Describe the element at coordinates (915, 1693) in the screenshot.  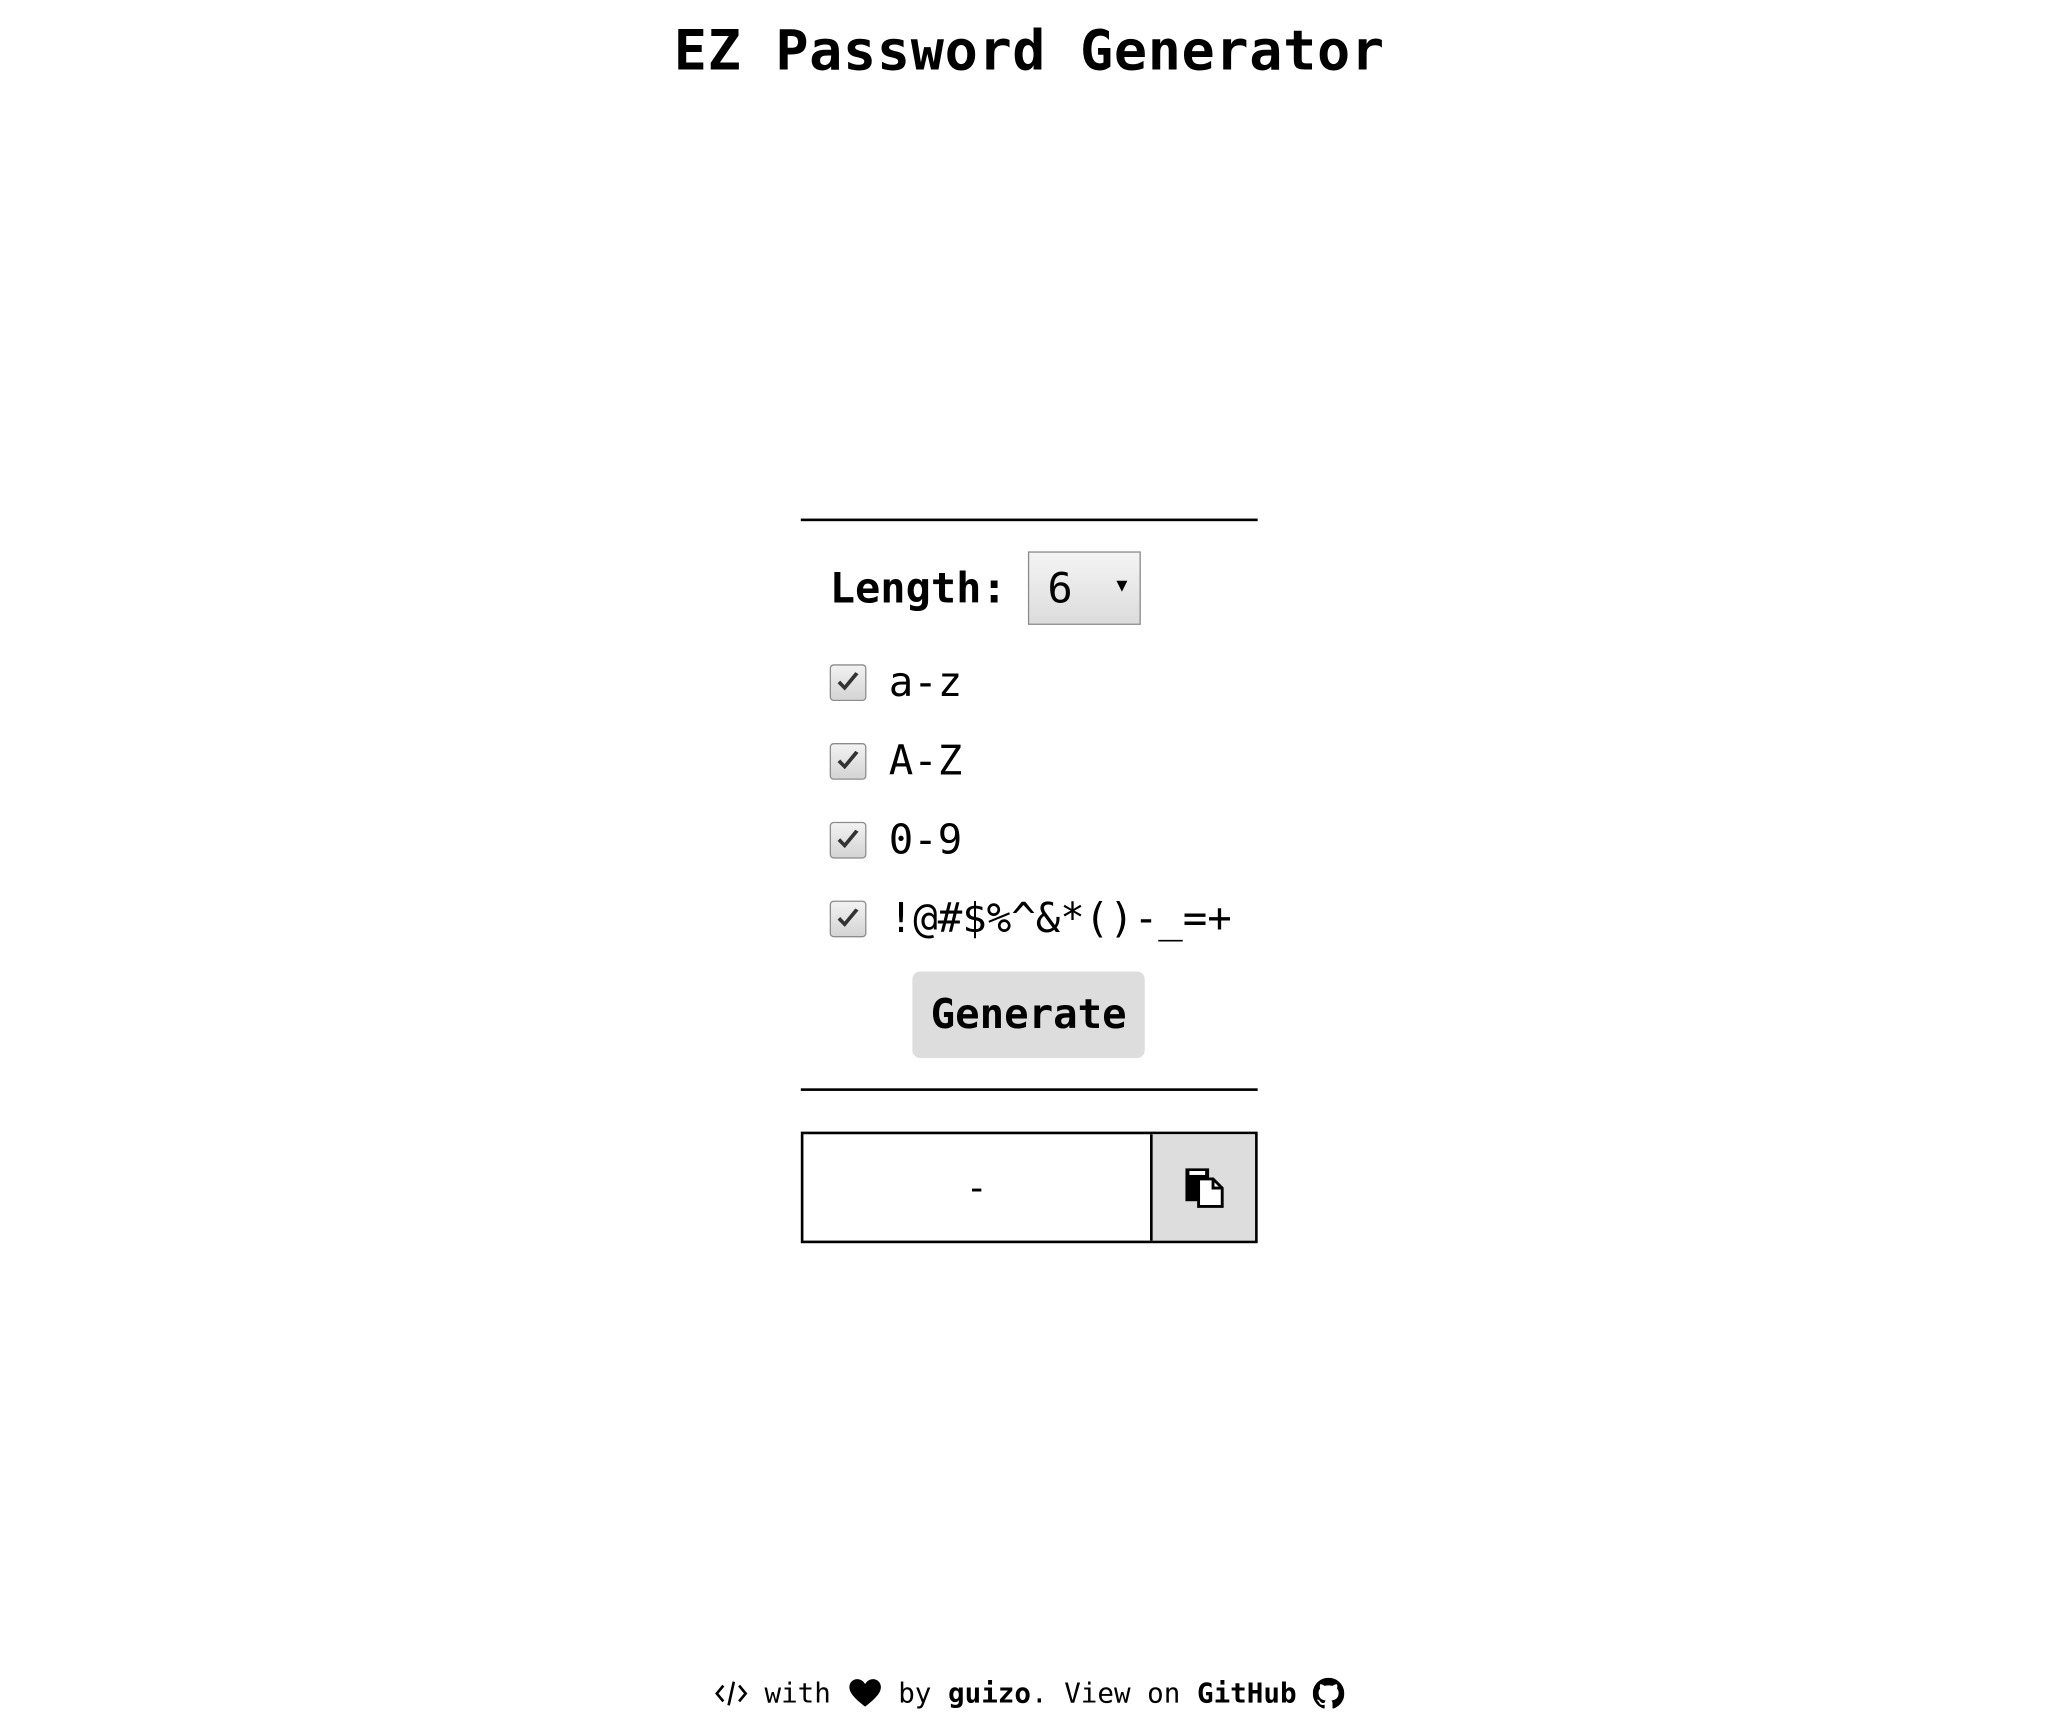
I see `footer-by-text: by` at that location.